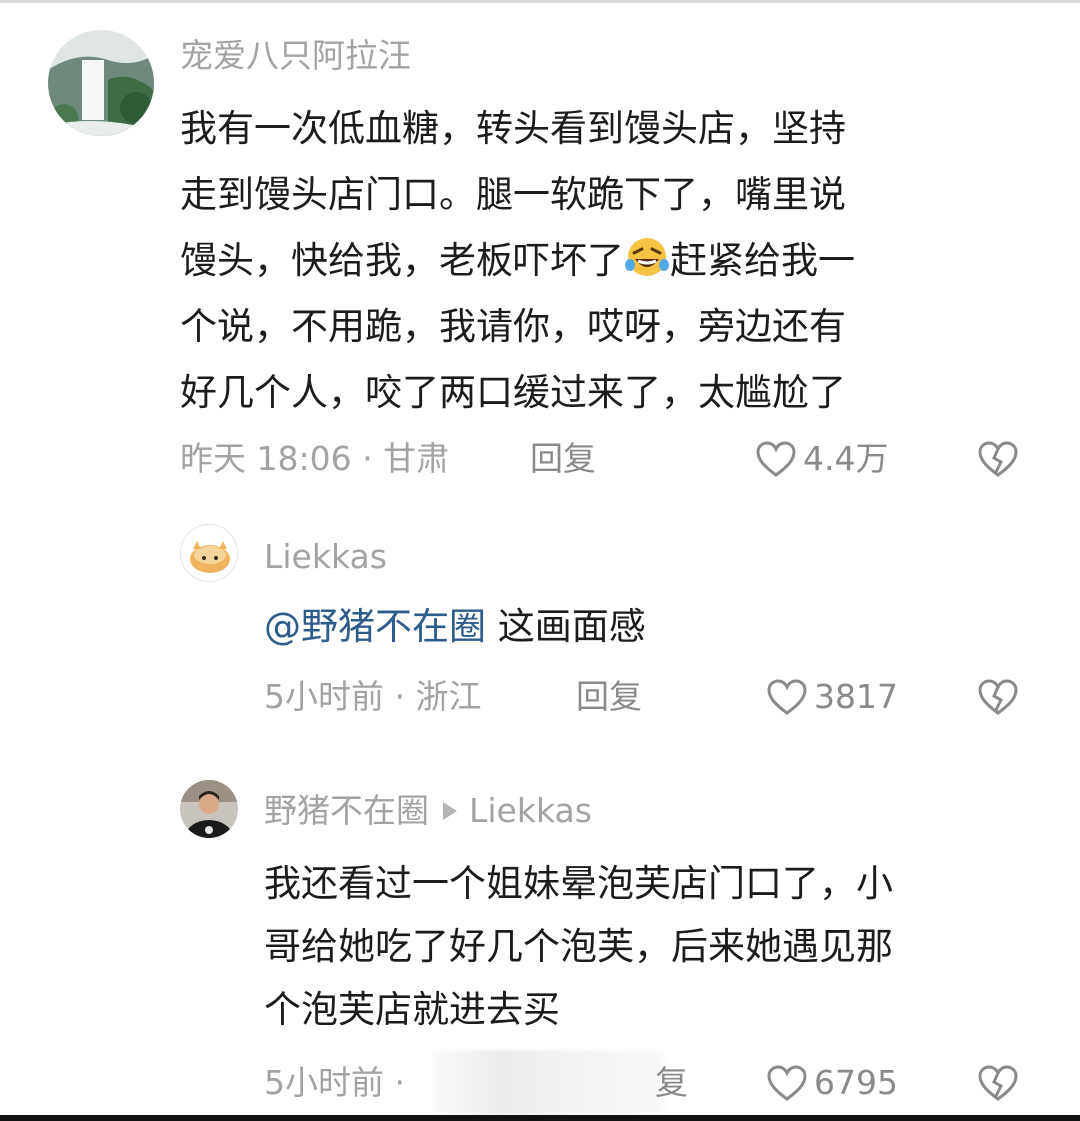 The height and width of the screenshot is (1121, 1080). Describe the element at coordinates (513, 326) in the screenshot. I see `comment-line: 个说，不用跪，我请你，哎呀，旁边还有` at that location.